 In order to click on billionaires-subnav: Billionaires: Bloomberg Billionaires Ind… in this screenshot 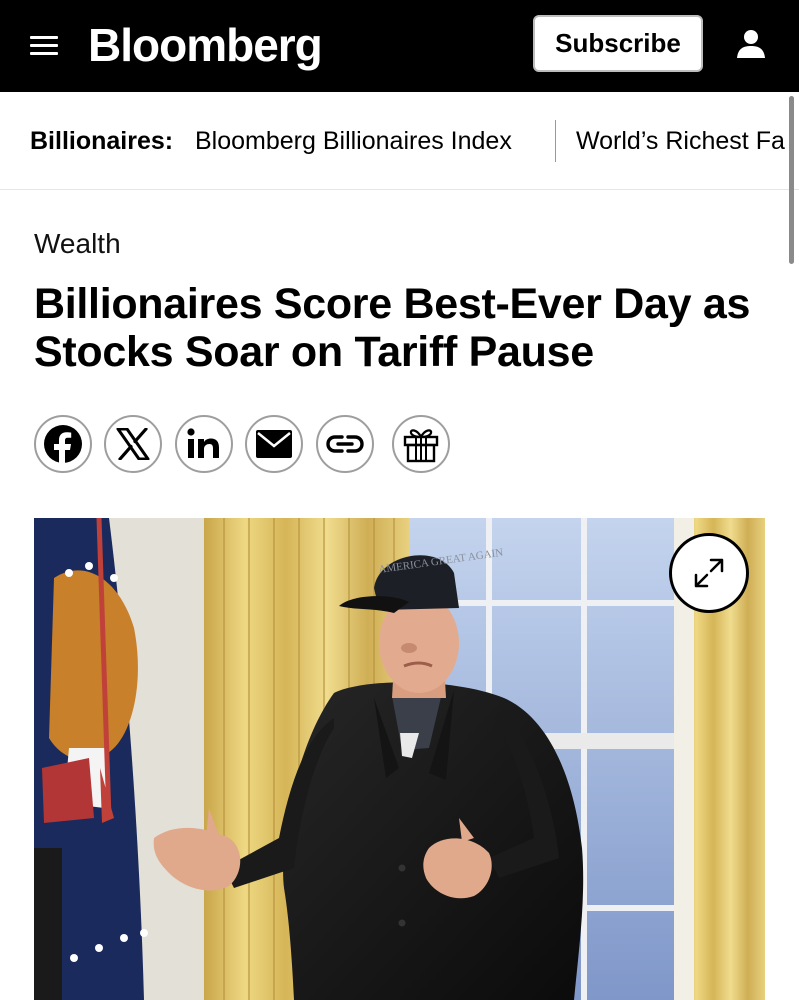, I will do `click(399, 141)`.